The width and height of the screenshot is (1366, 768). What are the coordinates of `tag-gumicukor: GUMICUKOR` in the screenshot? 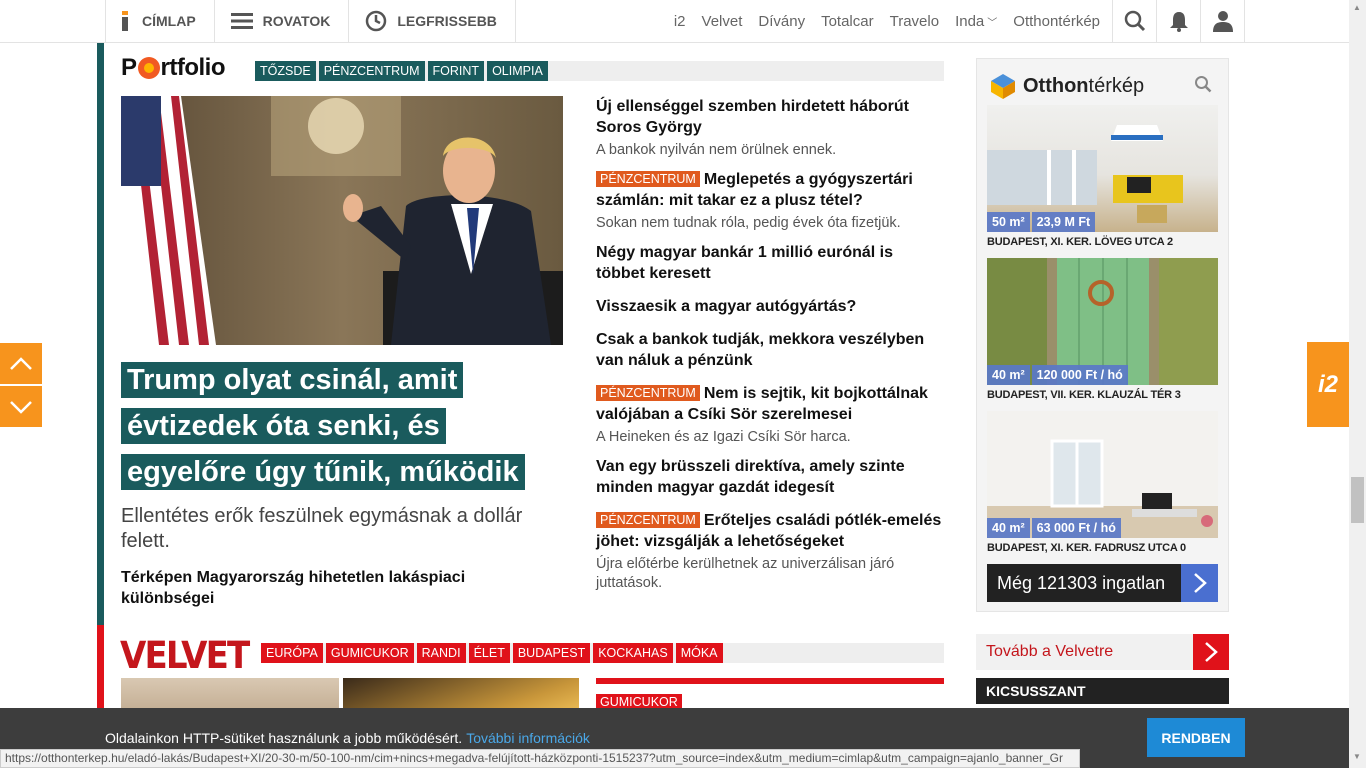 It's located at (369, 653).